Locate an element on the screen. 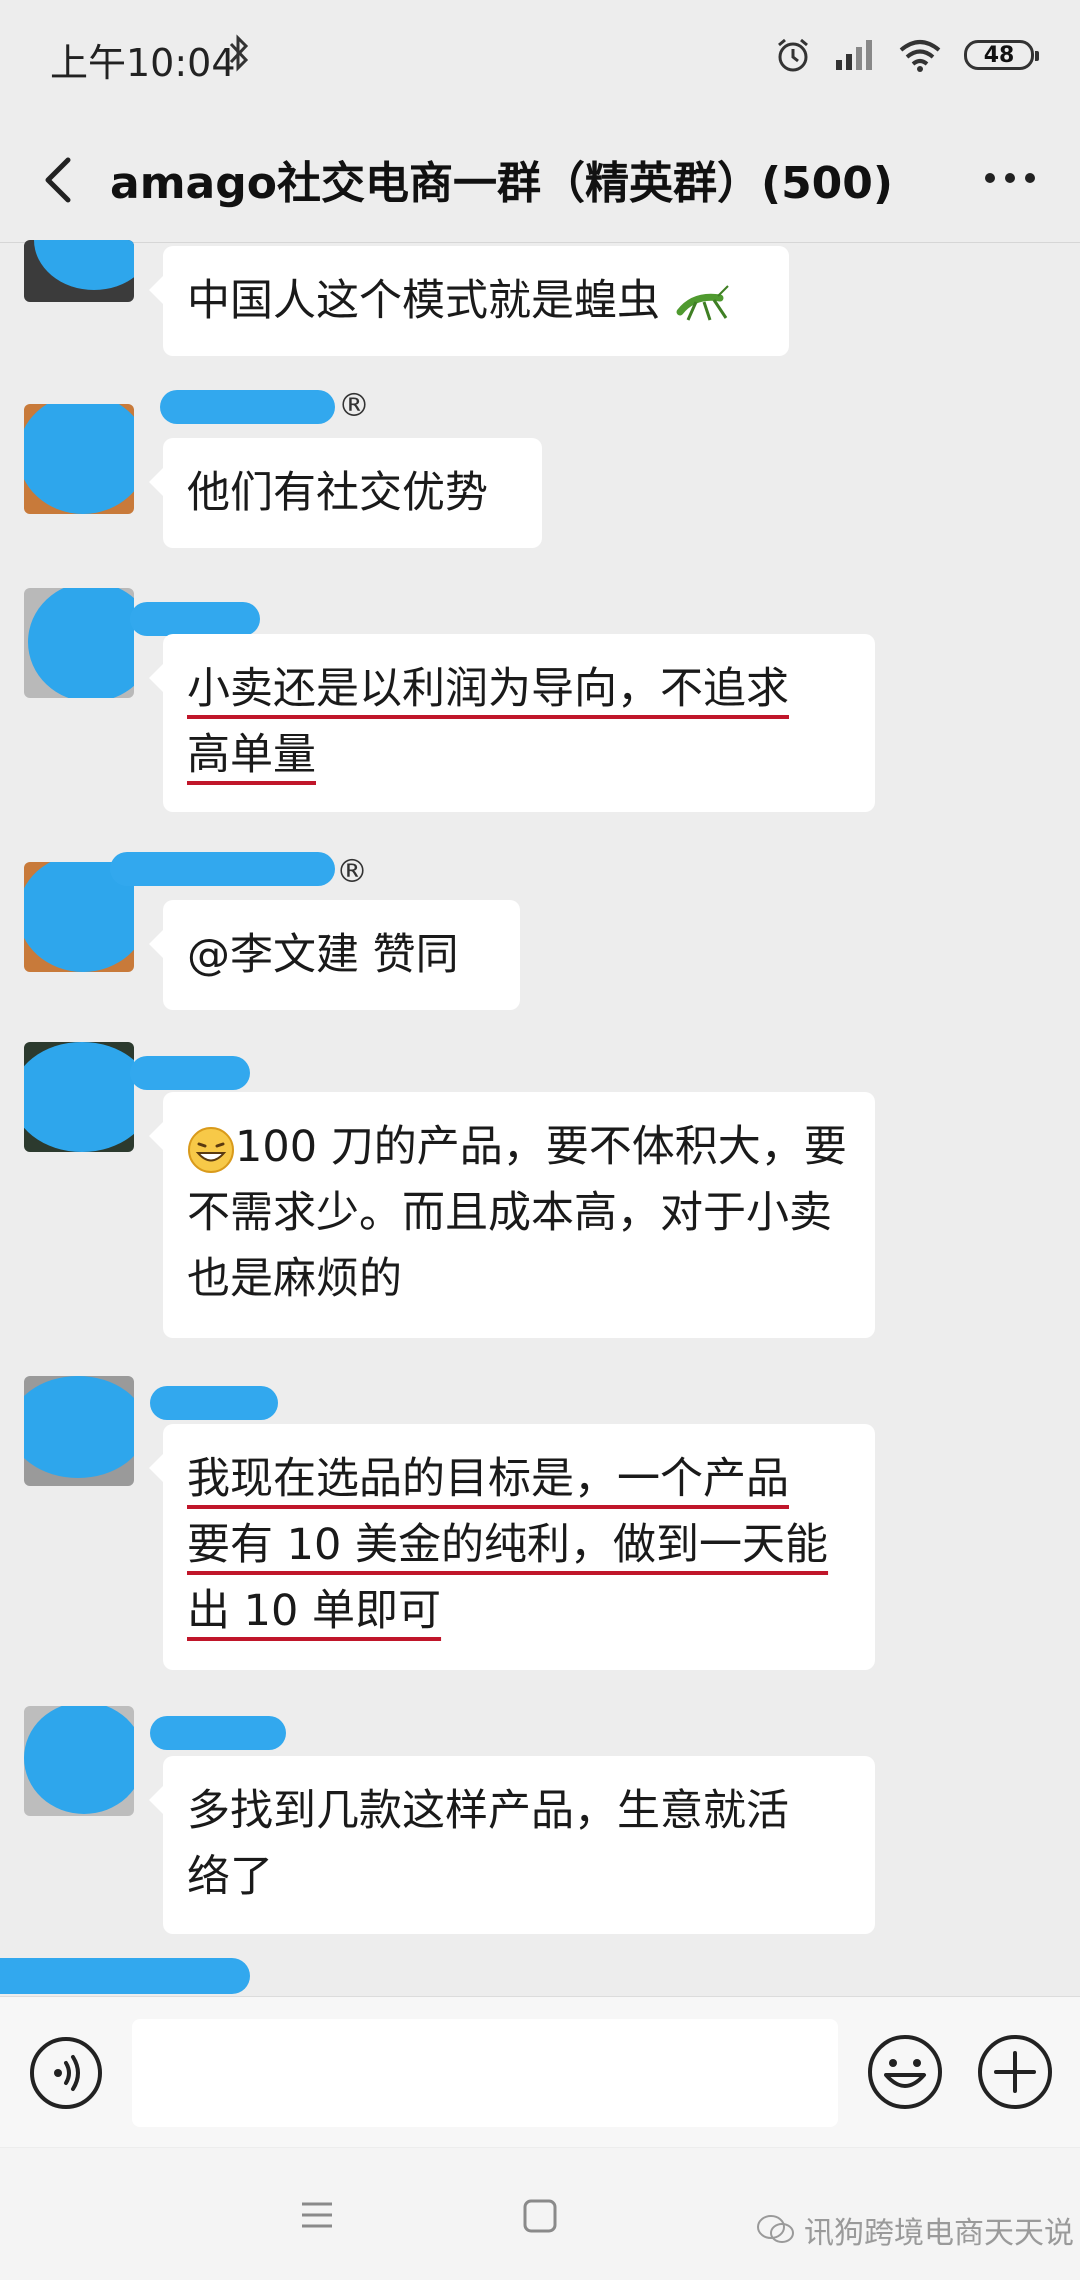 Image resolution: width=1080 pixels, height=2280 pixels. wifi-icon is located at coordinates (920, 56).